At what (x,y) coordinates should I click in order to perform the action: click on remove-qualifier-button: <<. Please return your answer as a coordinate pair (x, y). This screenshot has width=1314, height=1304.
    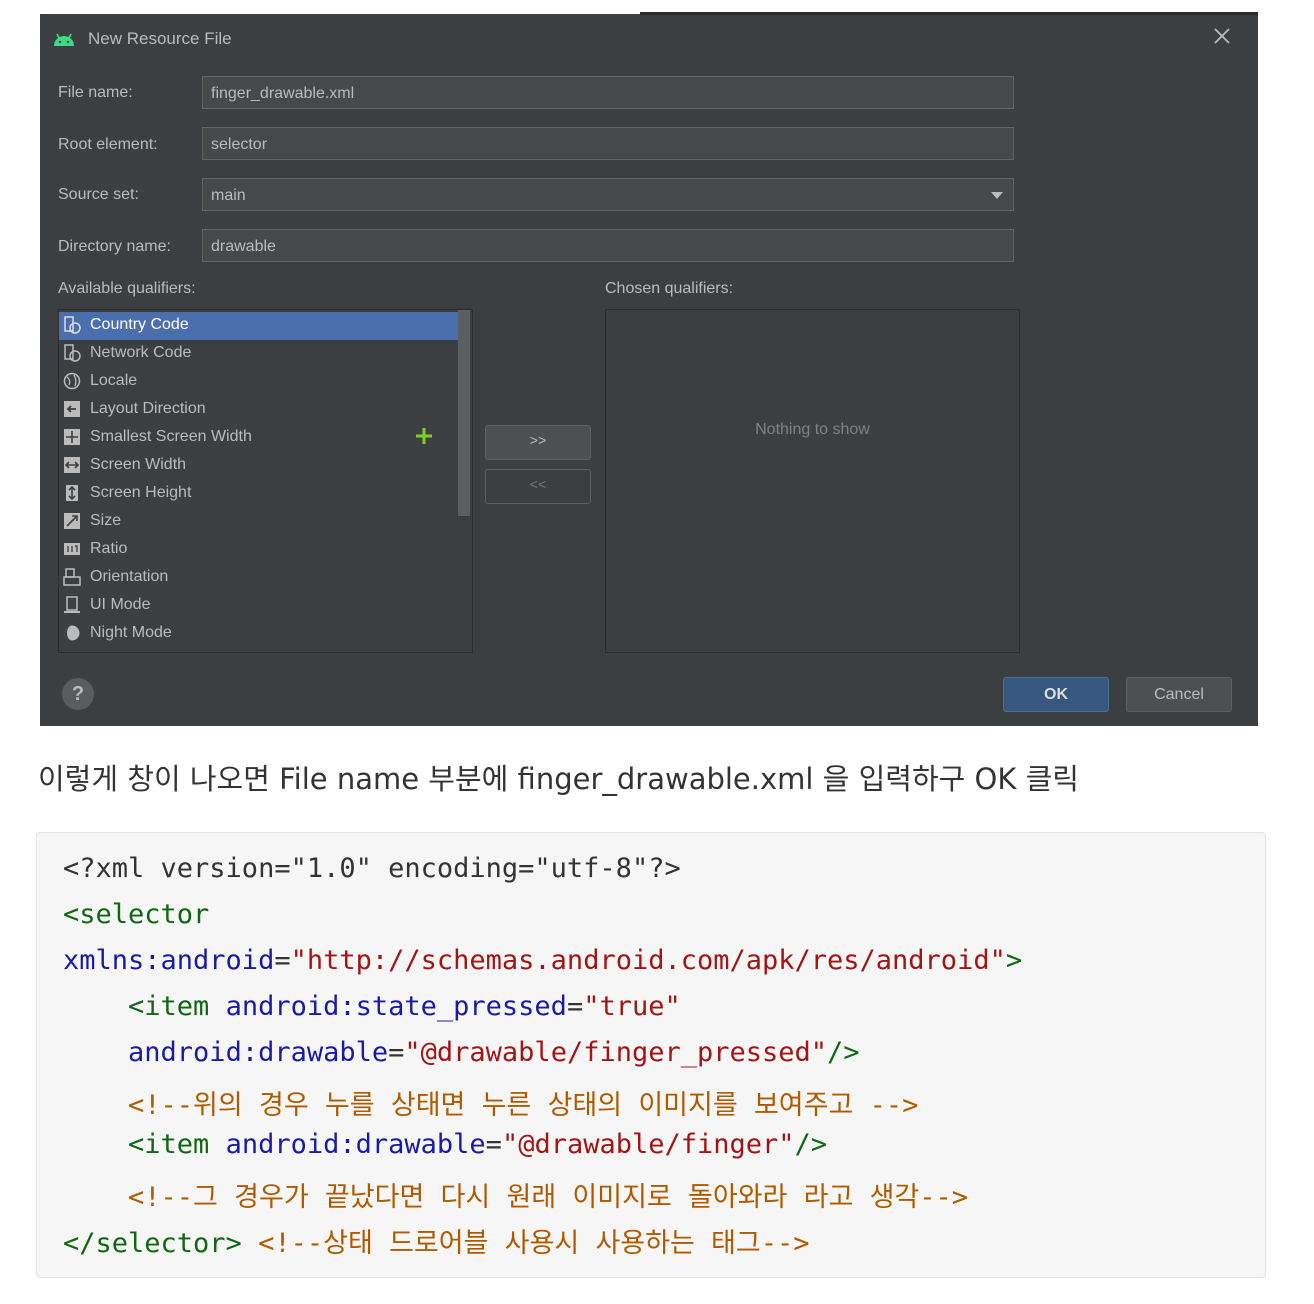
    Looking at the image, I should click on (538, 486).